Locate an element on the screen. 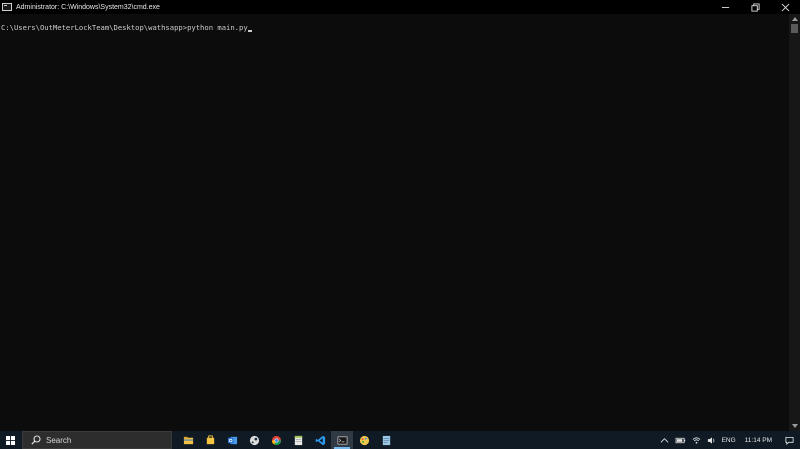 This screenshot has height=449, width=800. taskbar: Search ENG 11:14 PM is located at coordinates (400, 440).